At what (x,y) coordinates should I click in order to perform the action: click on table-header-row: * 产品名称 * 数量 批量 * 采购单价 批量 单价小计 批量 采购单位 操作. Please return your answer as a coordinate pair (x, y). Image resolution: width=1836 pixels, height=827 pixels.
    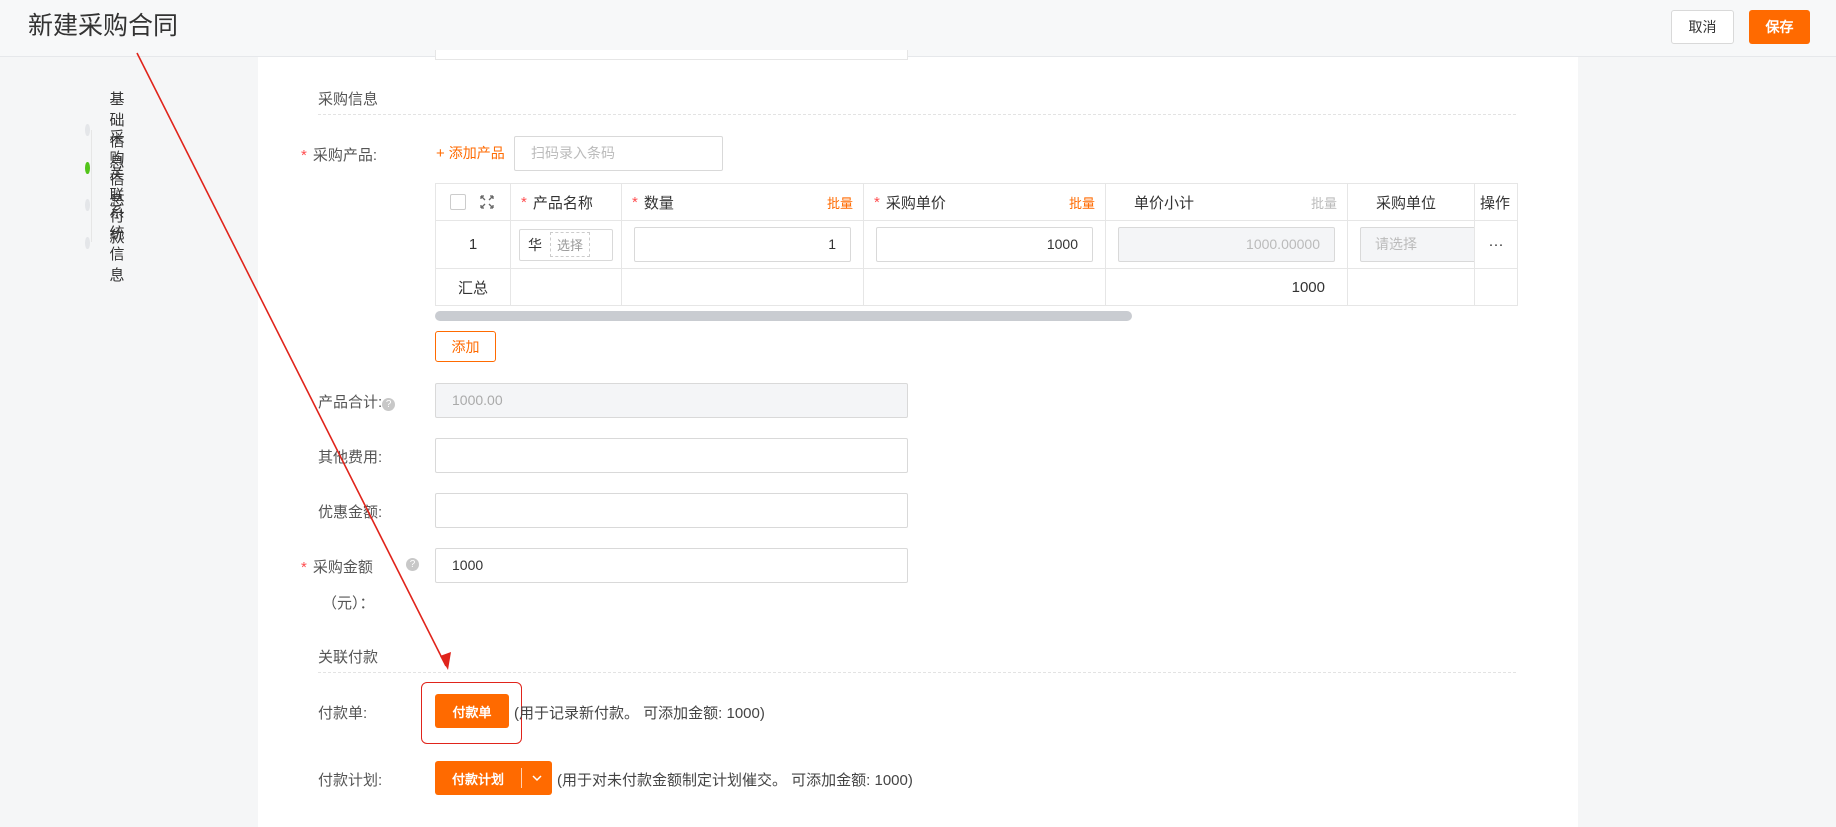
    Looking at the image, I should click on (976, 202).